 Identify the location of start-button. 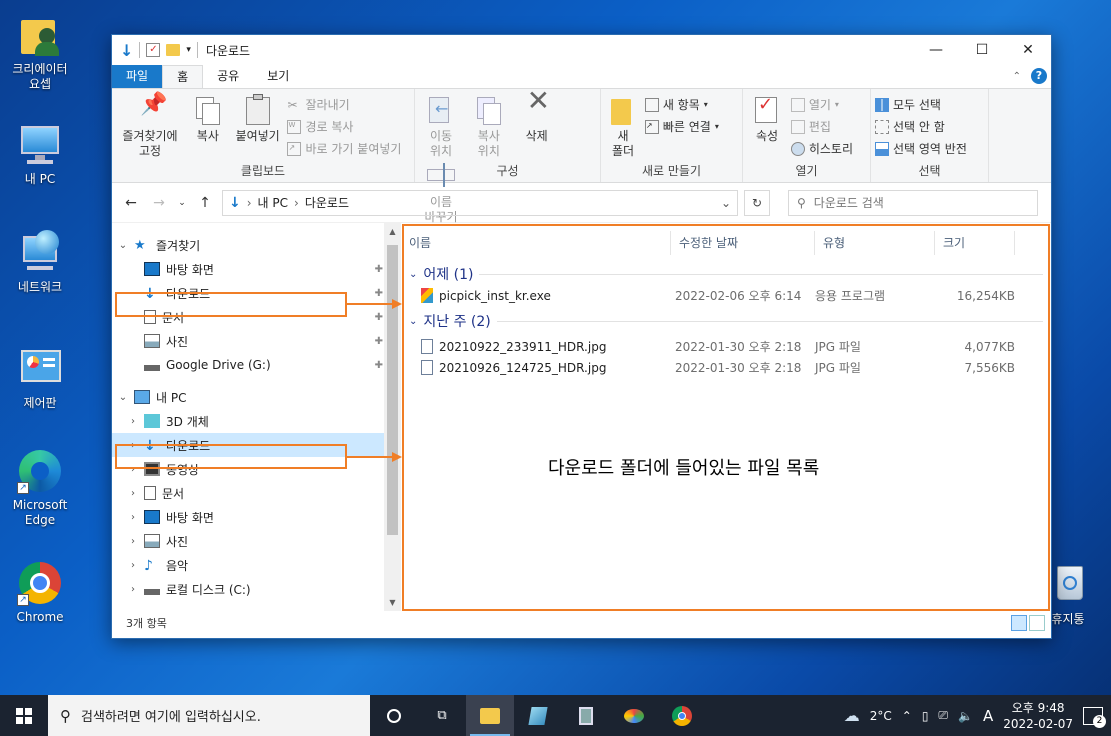
(24, 715).